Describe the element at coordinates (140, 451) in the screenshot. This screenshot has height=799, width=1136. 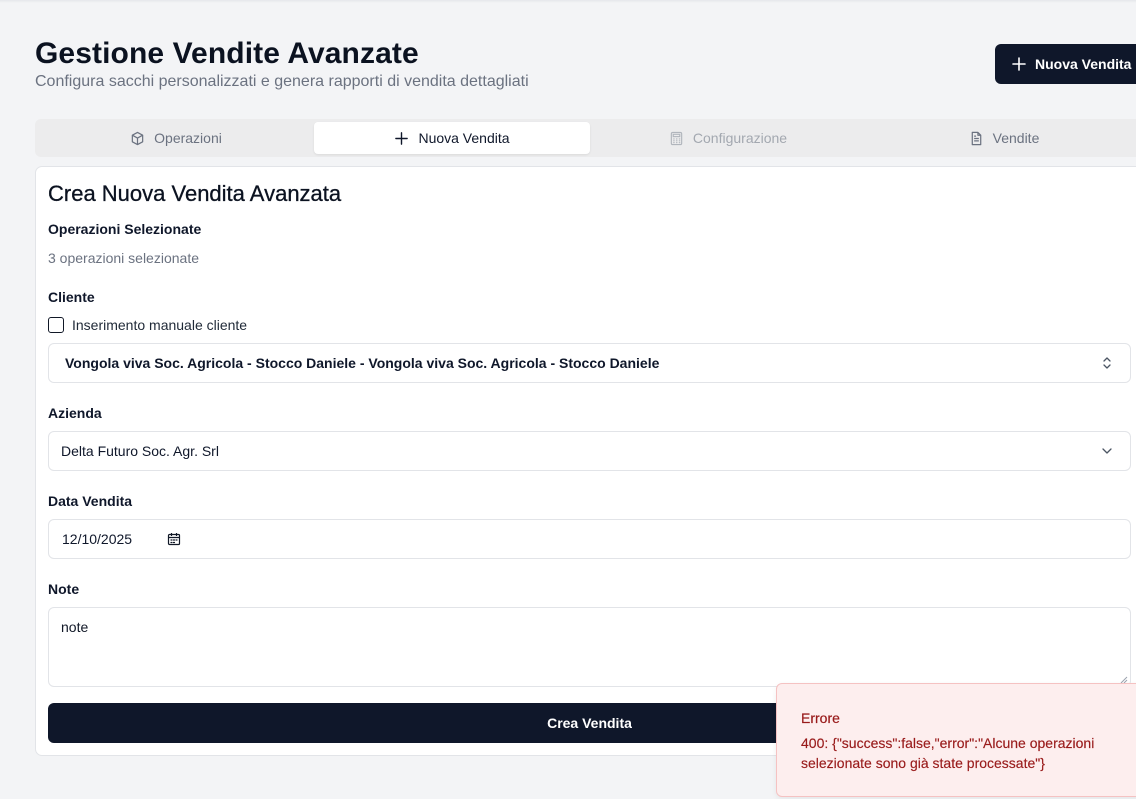
I see `company-select-value: Delta Futuro Soc. Agr. Srl` at that location.